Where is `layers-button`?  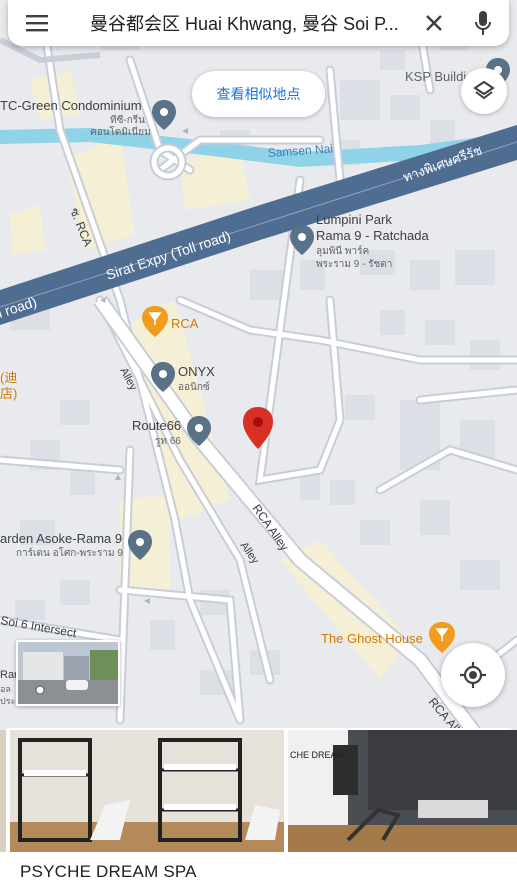 layers-button is located at coordinates (484, 91).